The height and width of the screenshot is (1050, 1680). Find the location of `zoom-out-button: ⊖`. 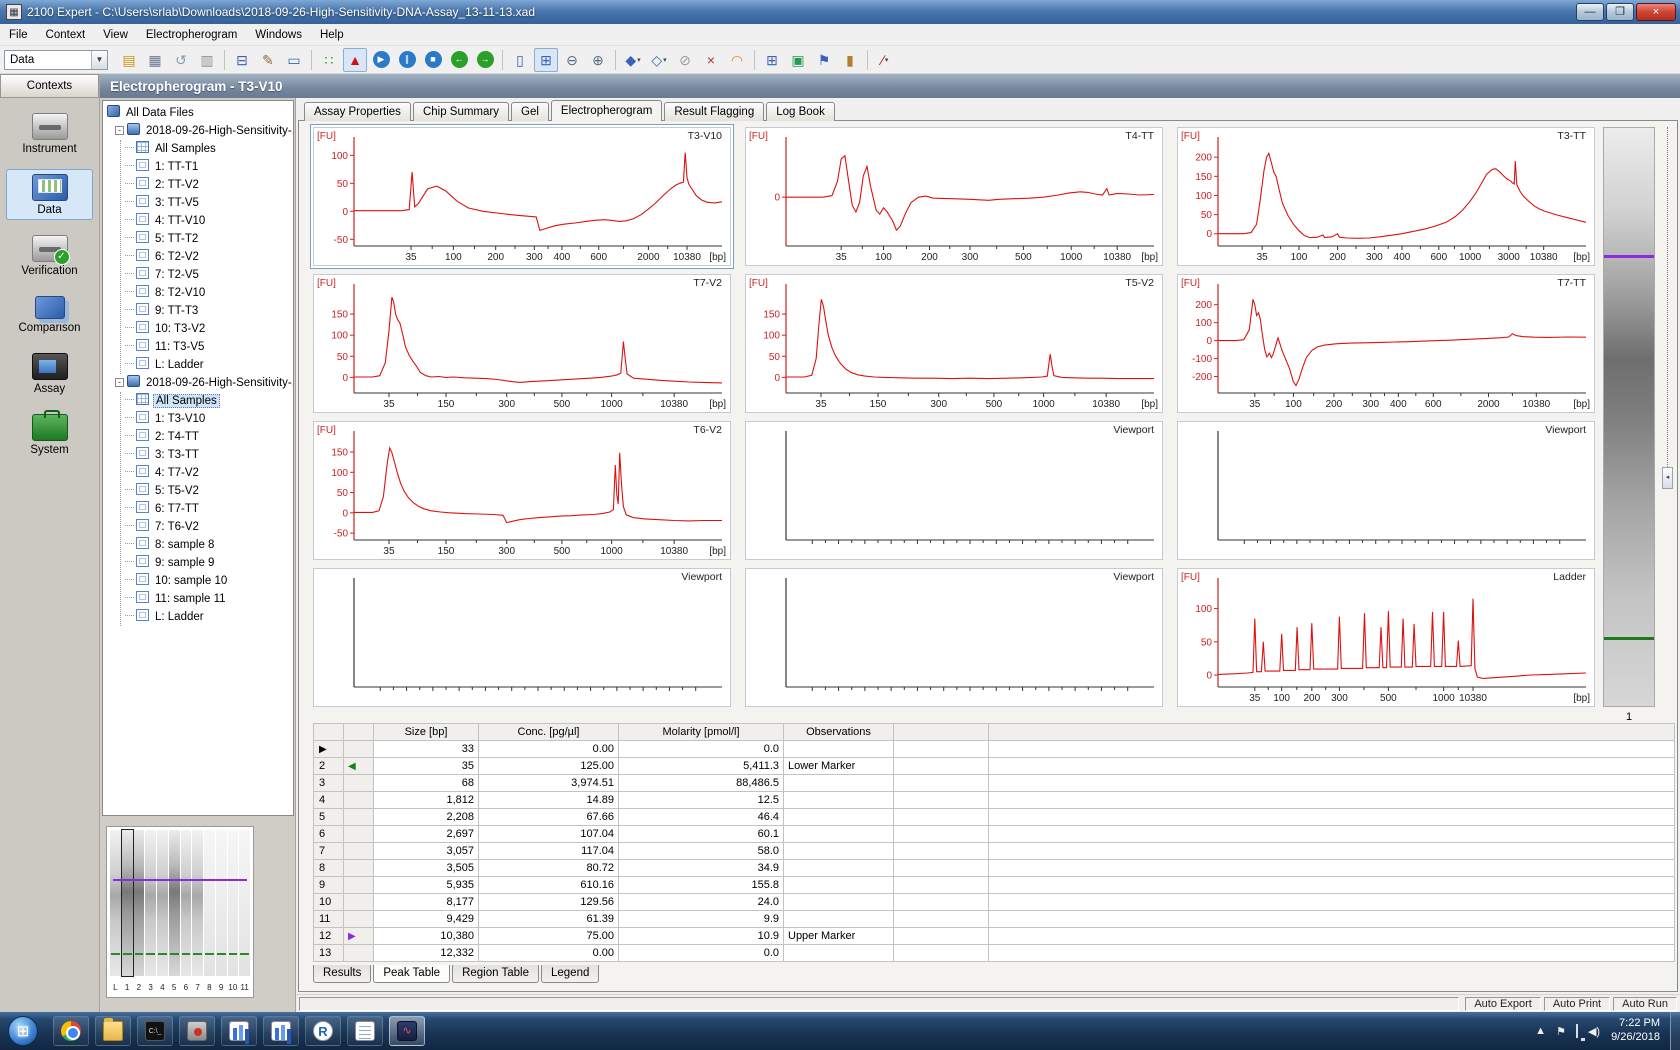

zoom-out-button: ⊖ is located at coordinates (572, 60).